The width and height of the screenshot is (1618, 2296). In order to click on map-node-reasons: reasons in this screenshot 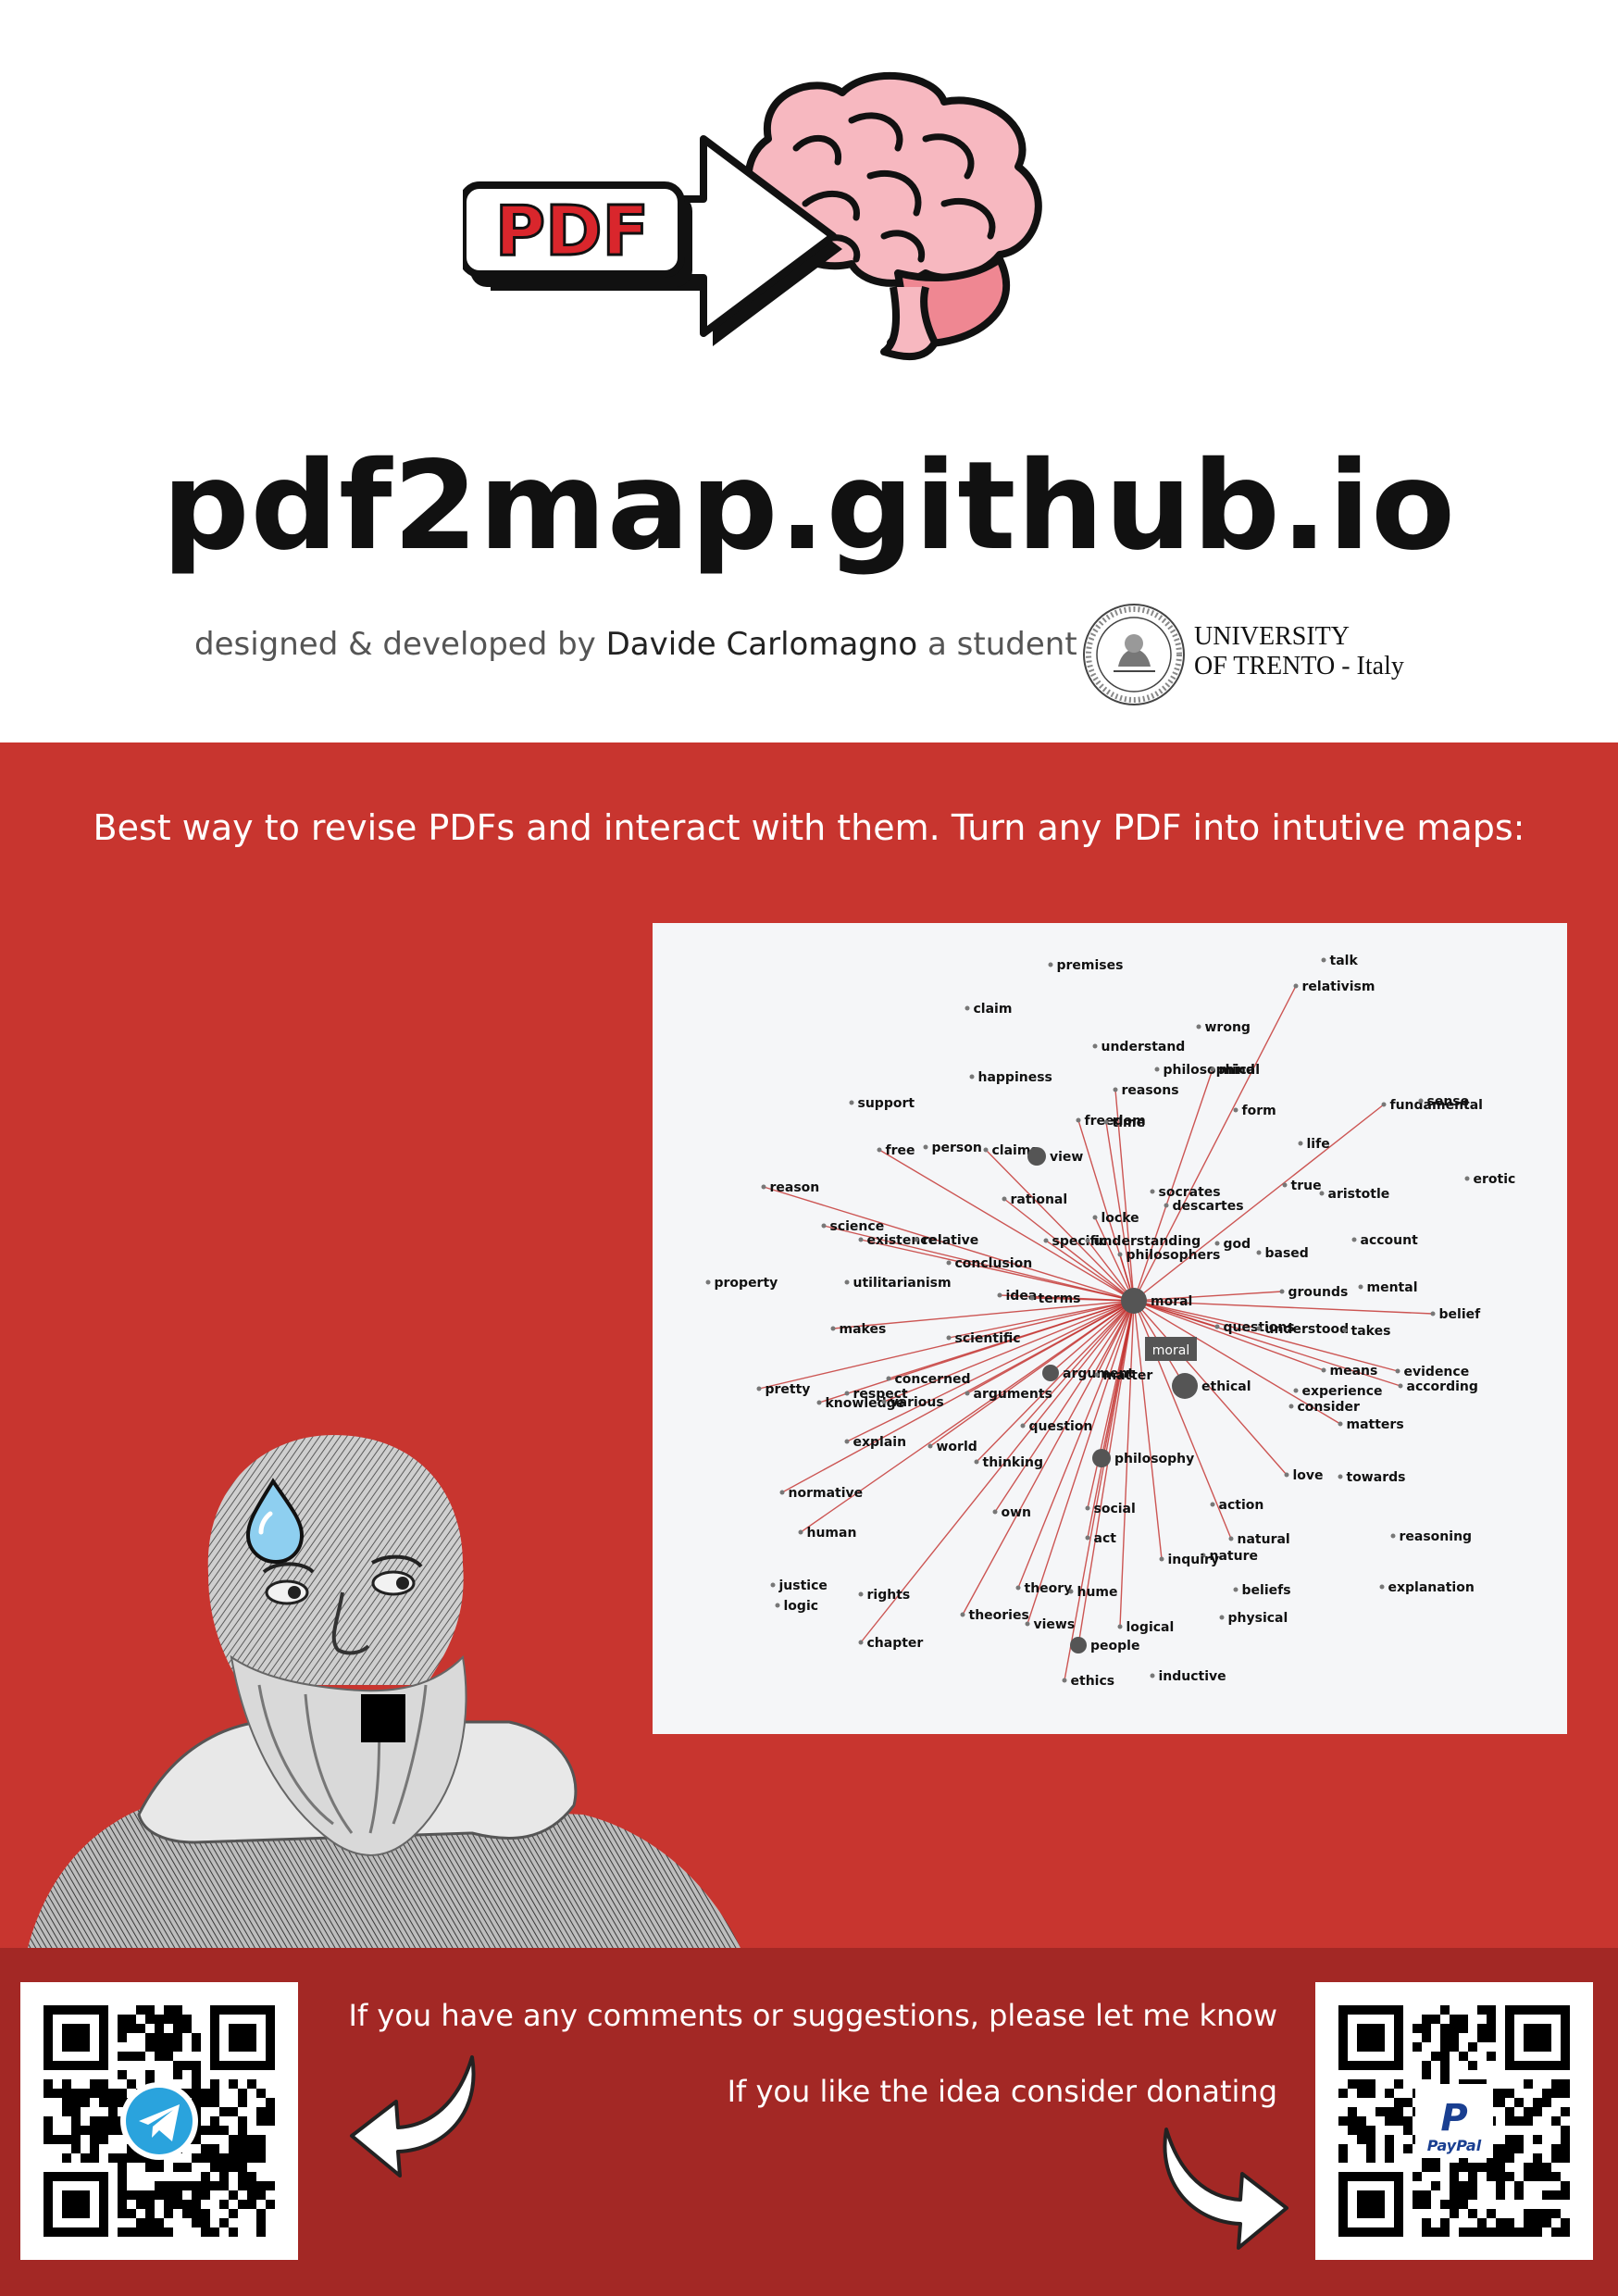, I will do `click(1146, 1090)`.